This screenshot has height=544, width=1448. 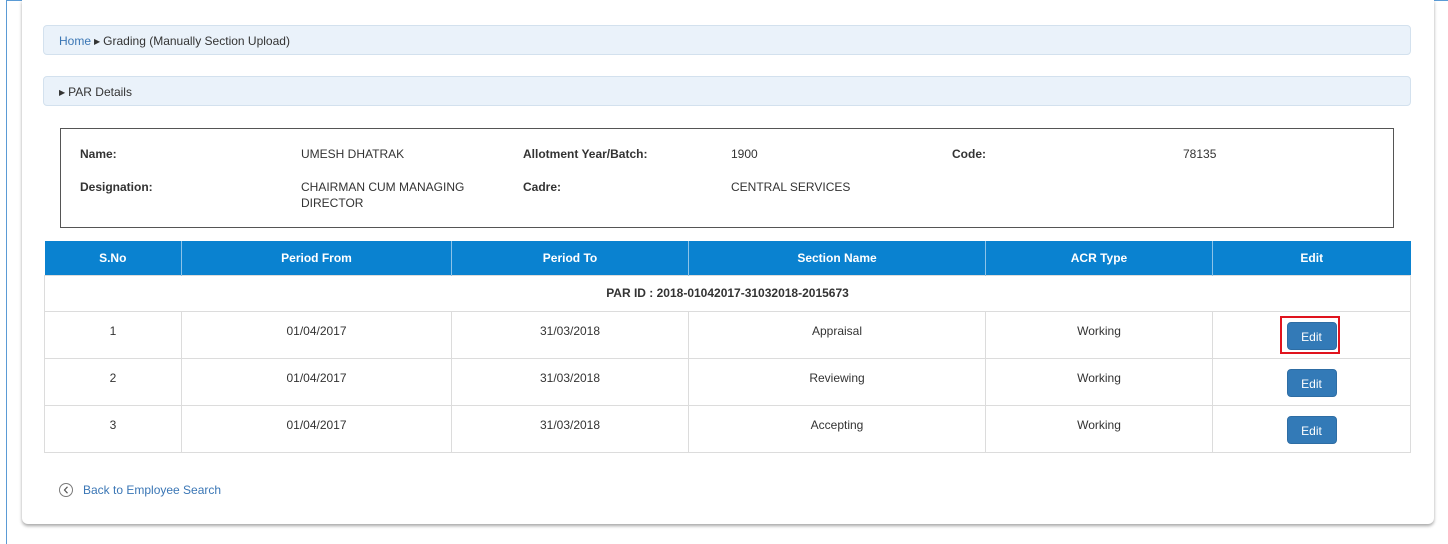 I want to click on par-details-header: ▶ PAR Details, so click(x=727, y=91).